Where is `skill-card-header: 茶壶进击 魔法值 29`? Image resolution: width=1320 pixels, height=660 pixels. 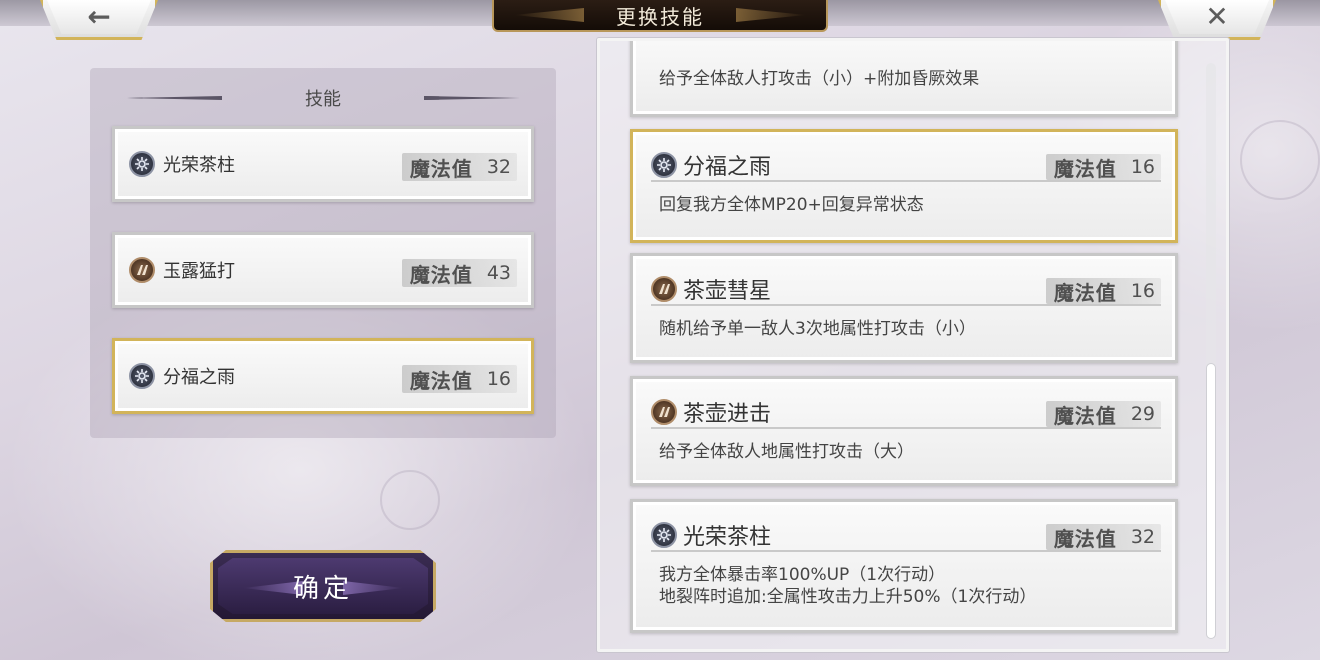
skill-card-header: 茶壶进击 魔法值 29 is located at coordinates (906, 413).